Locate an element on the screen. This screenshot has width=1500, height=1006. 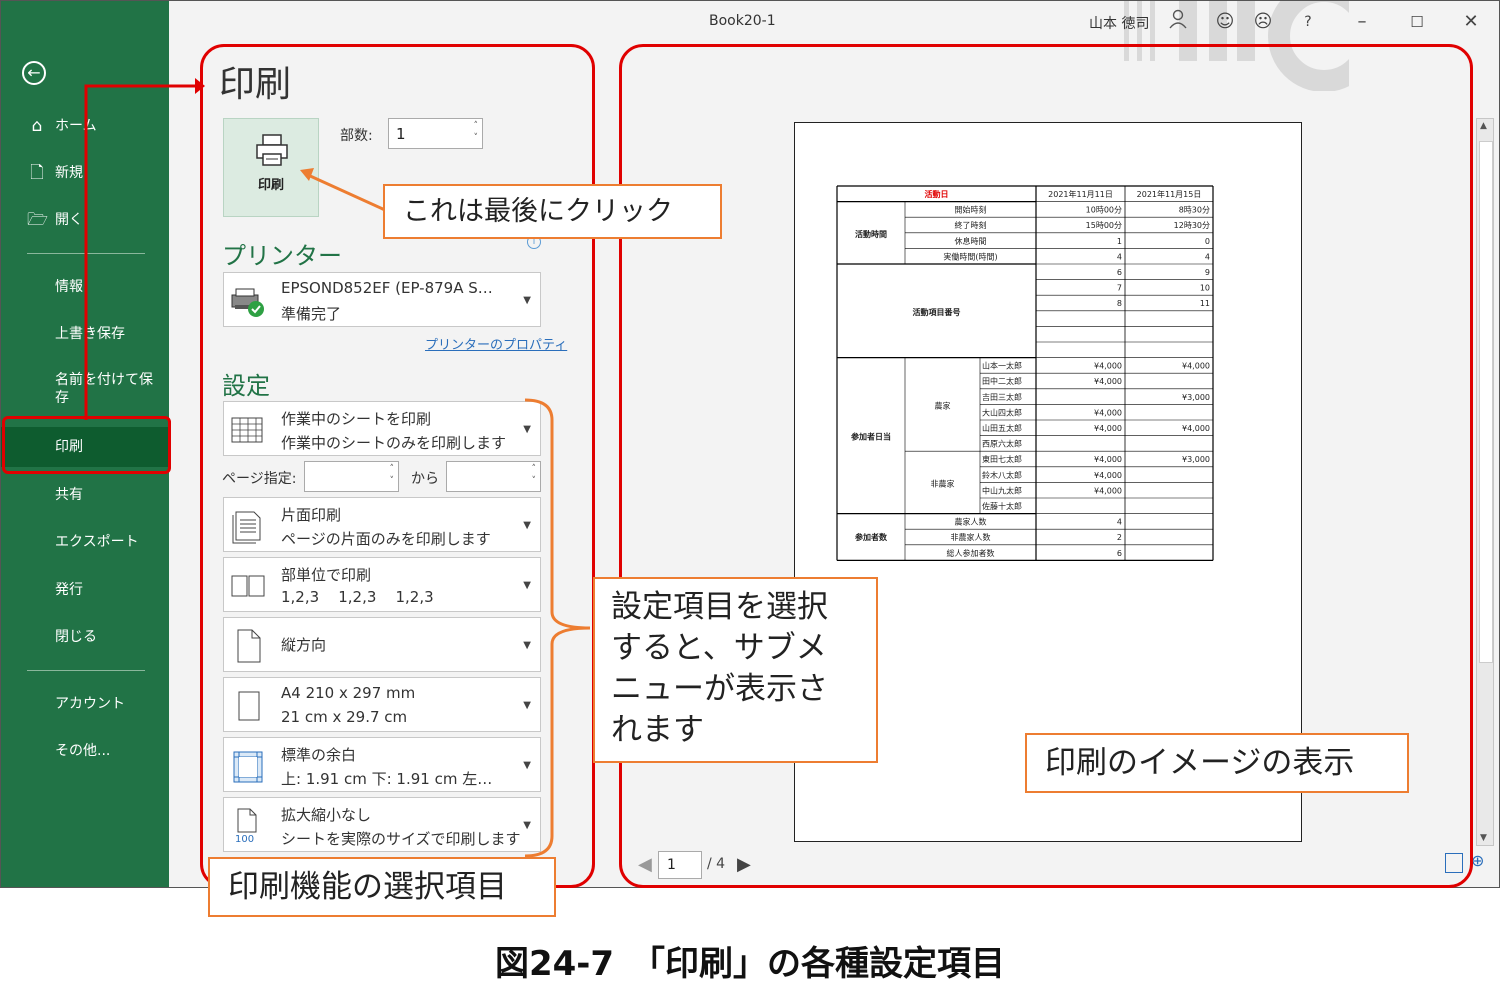
callout-print-functions: 印刷機能の選択項目 is located at coordinates (382, 887).